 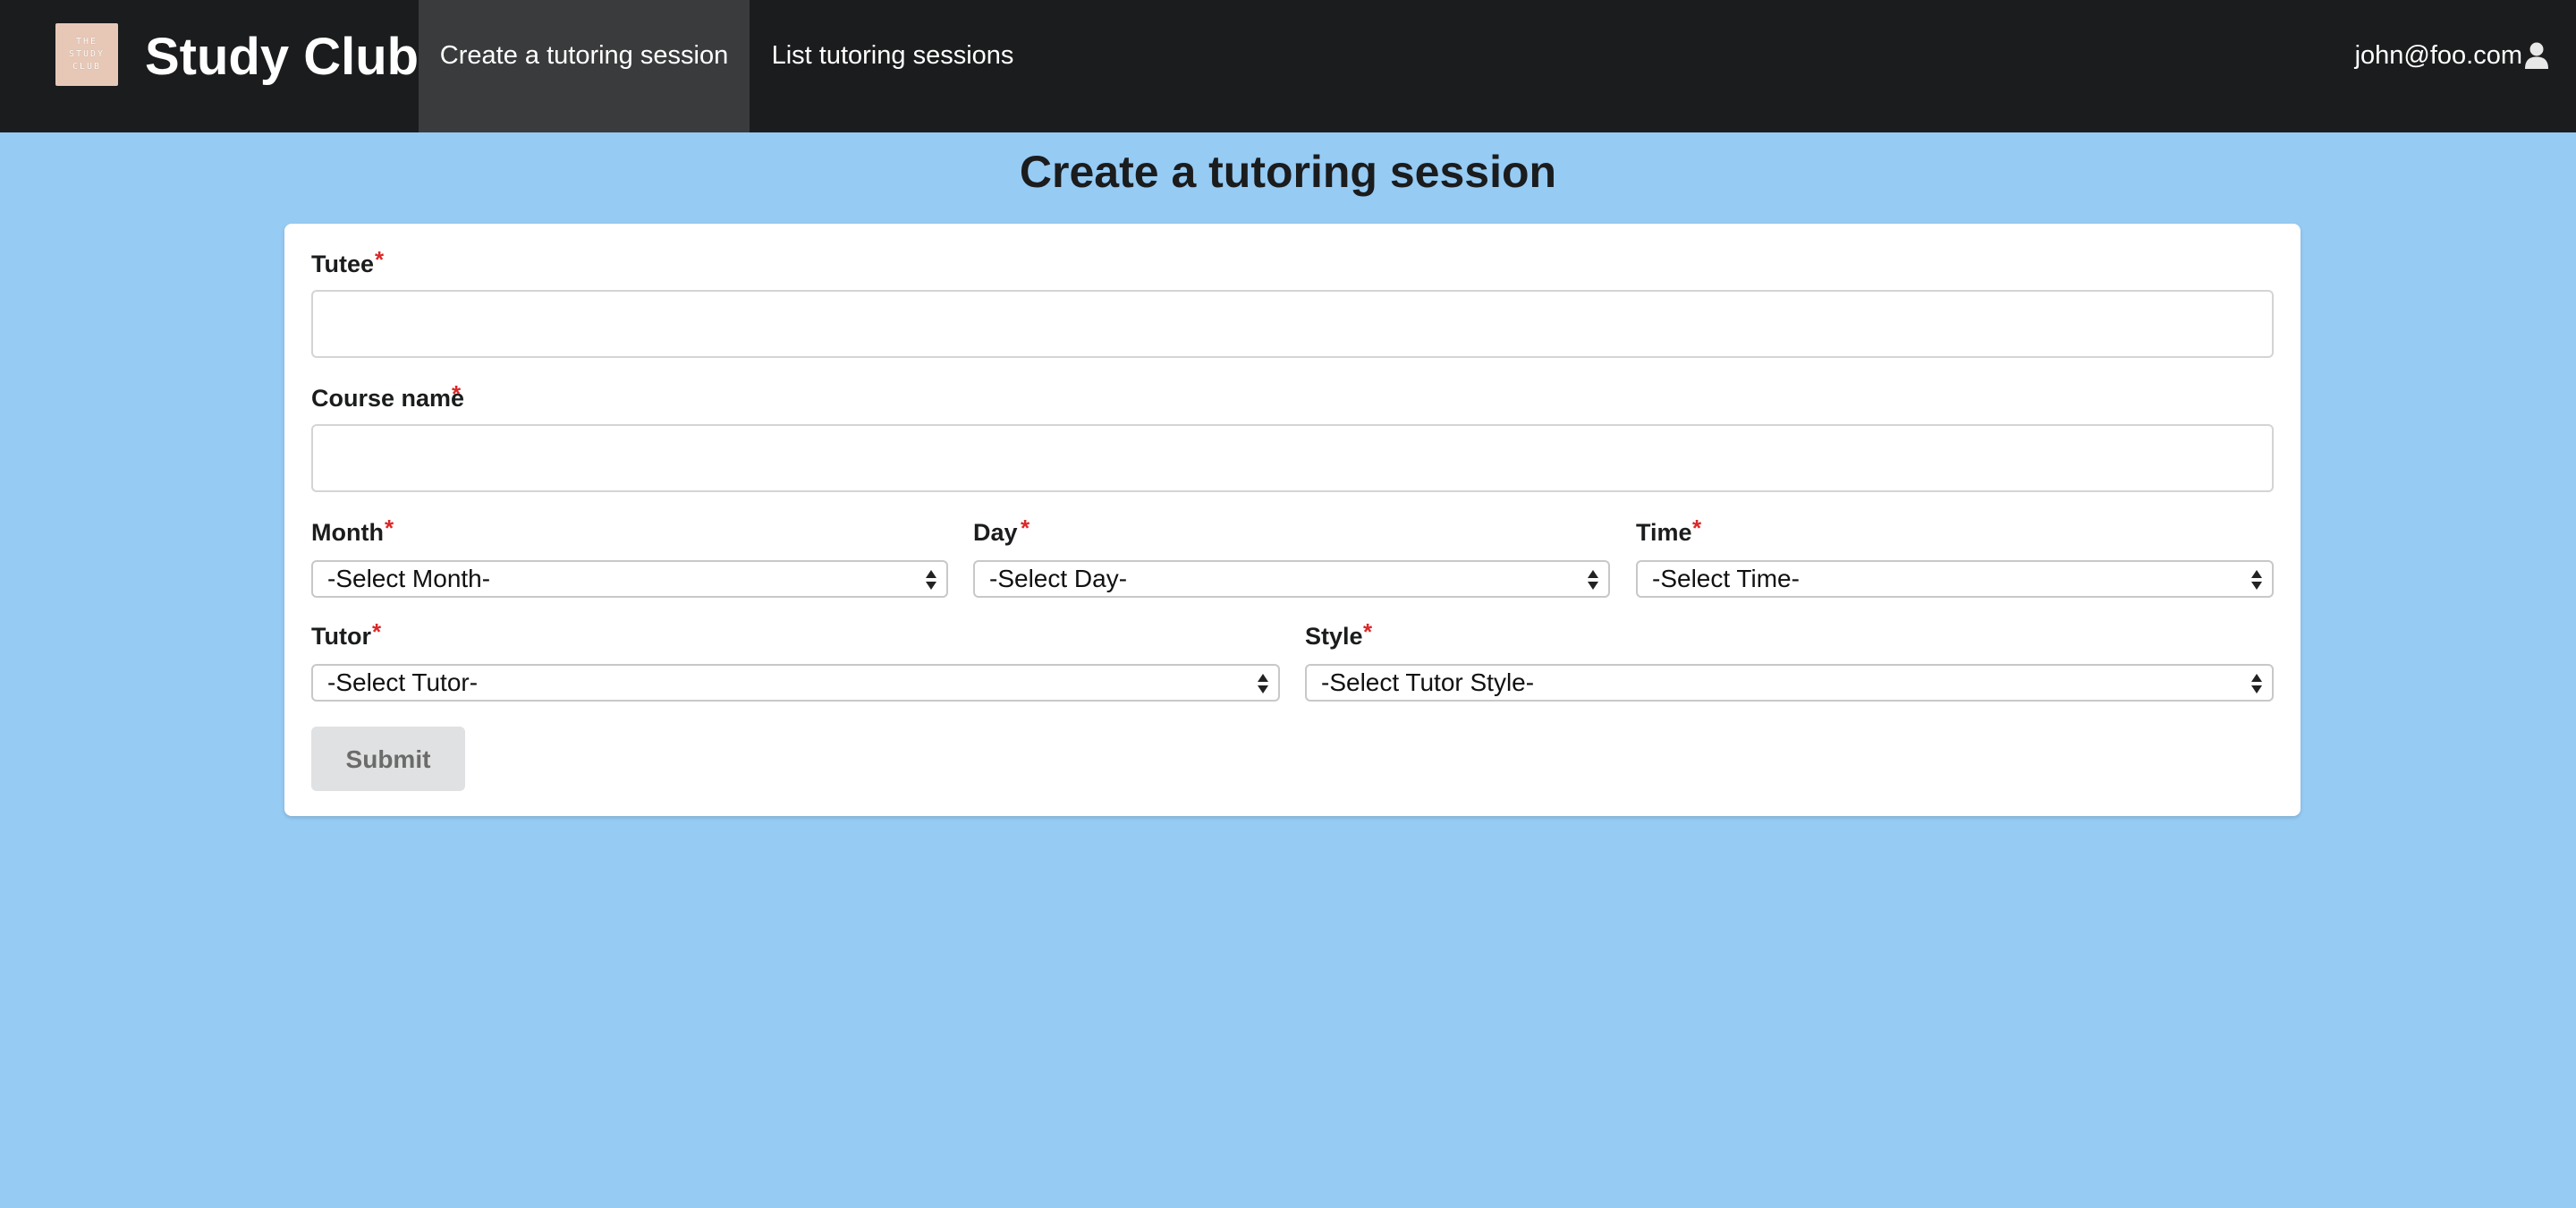 I want to click on style-select: -Select Tutor Style-, so click(x=1789, y=683).